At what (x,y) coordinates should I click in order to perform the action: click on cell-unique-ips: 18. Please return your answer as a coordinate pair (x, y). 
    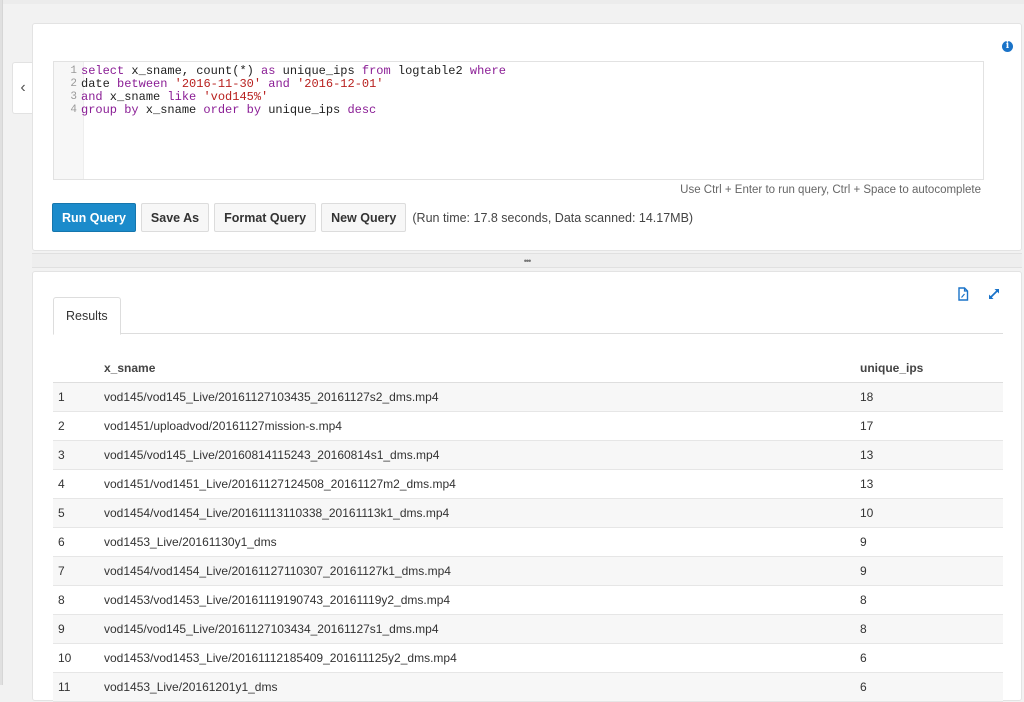
    Looking at the image, I should click on (867, 397).